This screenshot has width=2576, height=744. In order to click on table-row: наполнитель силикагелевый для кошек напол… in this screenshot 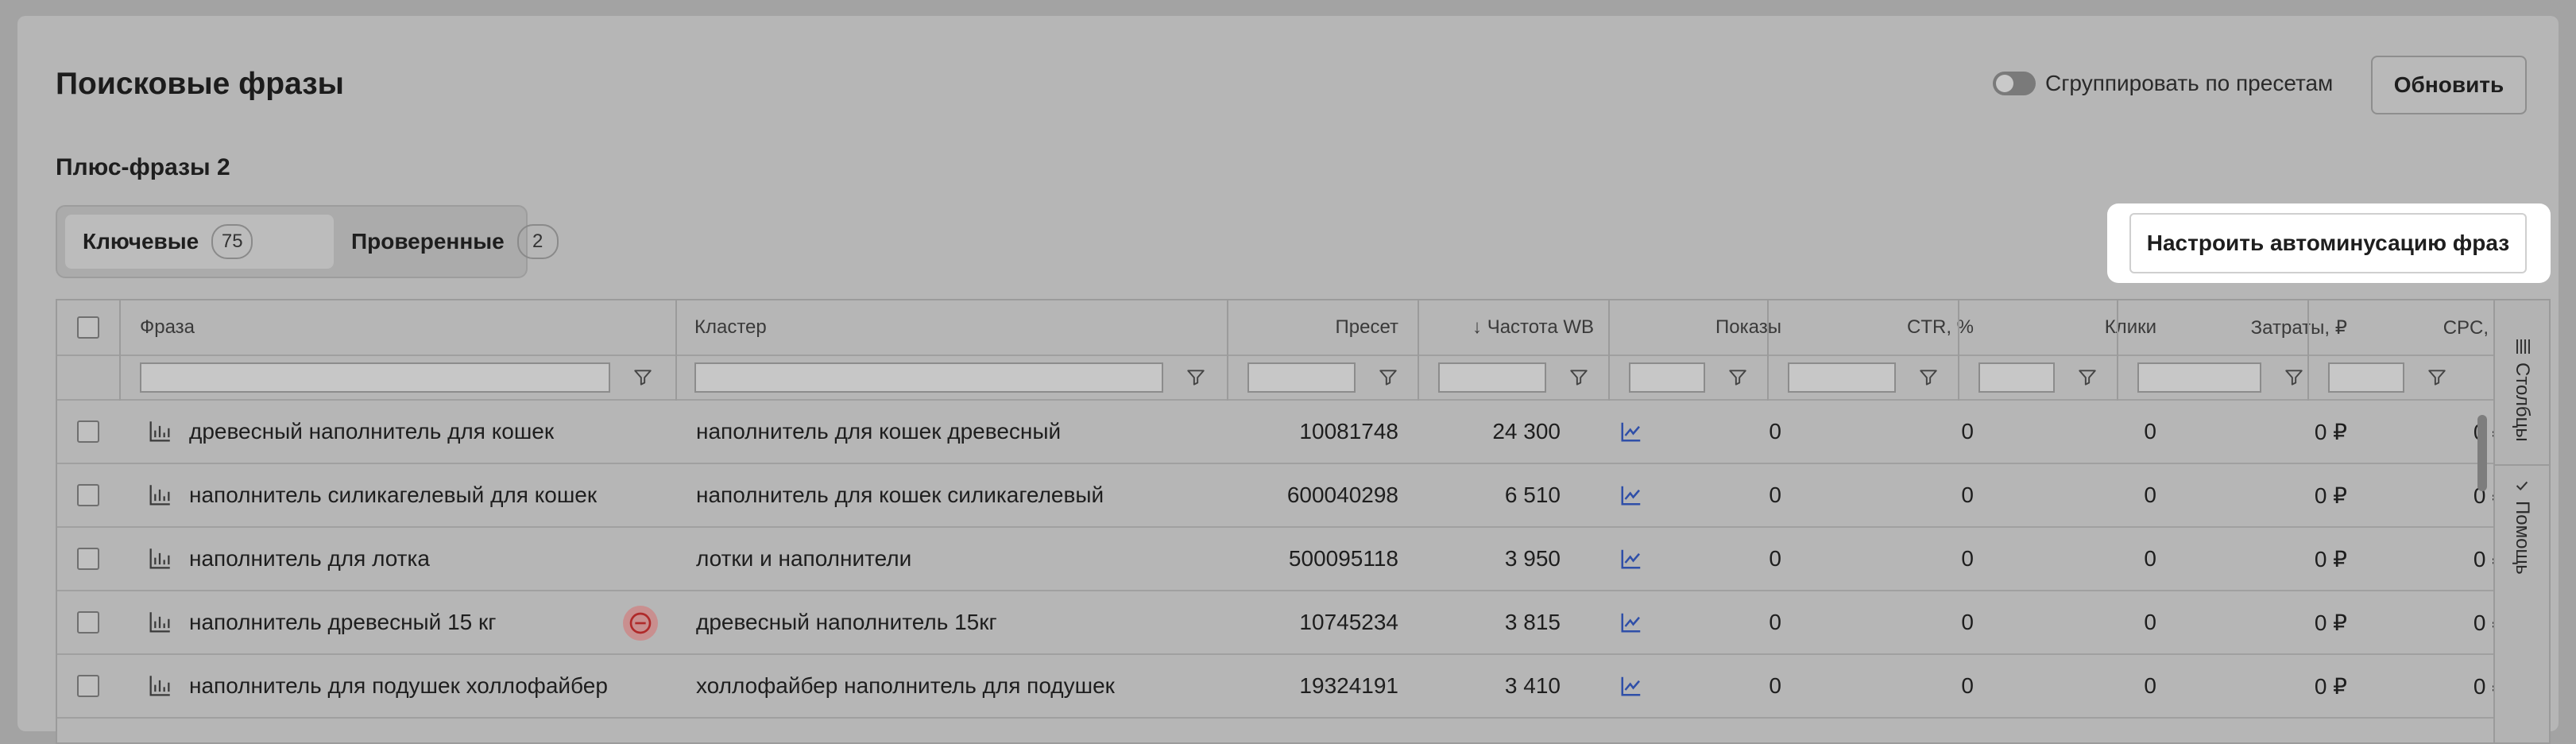, I will do `click(1281, 496)`.